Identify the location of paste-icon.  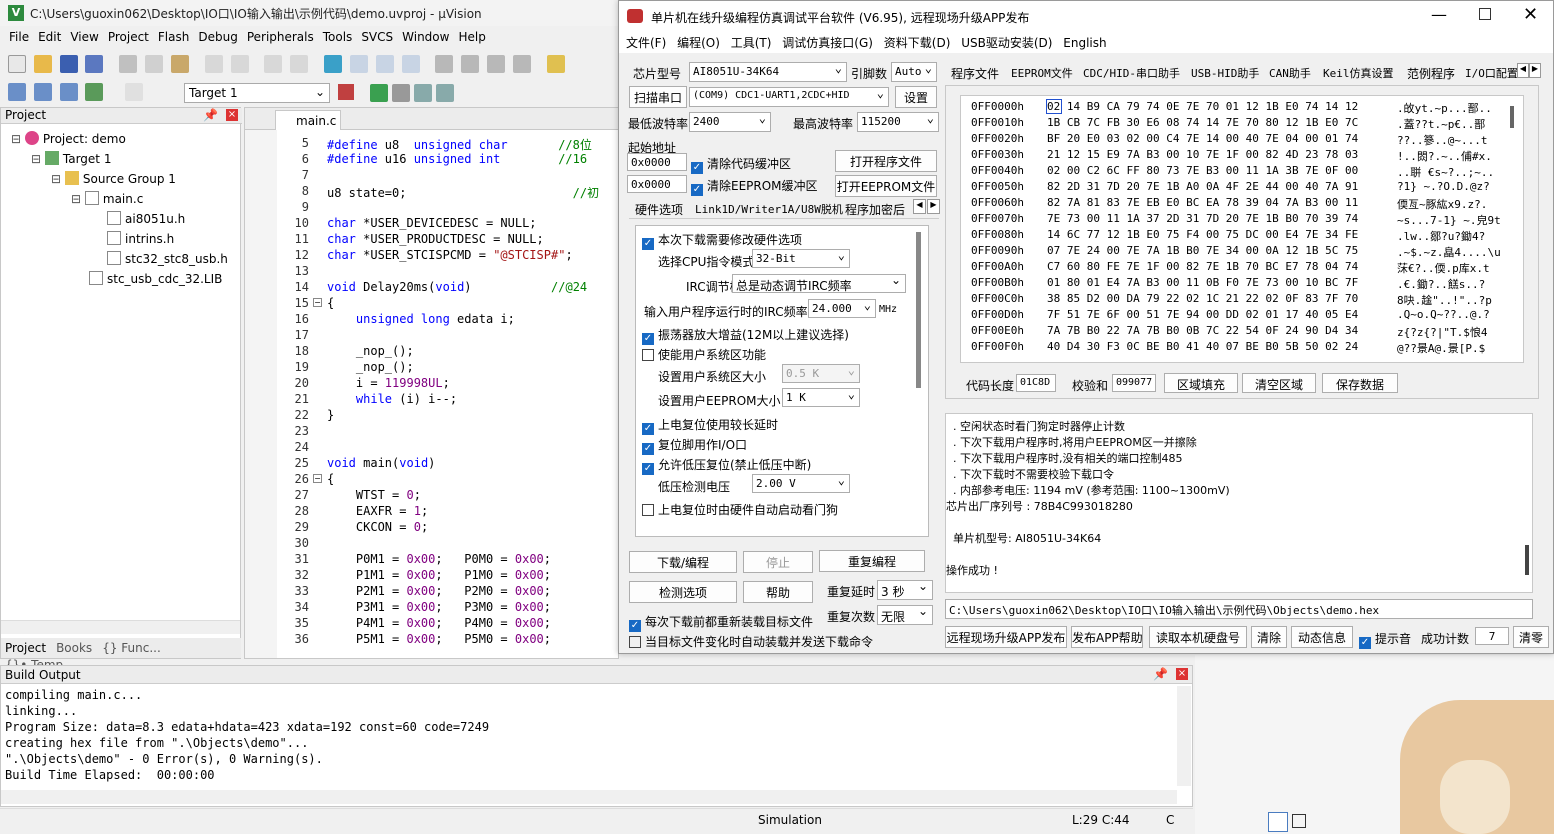
(179, 64).